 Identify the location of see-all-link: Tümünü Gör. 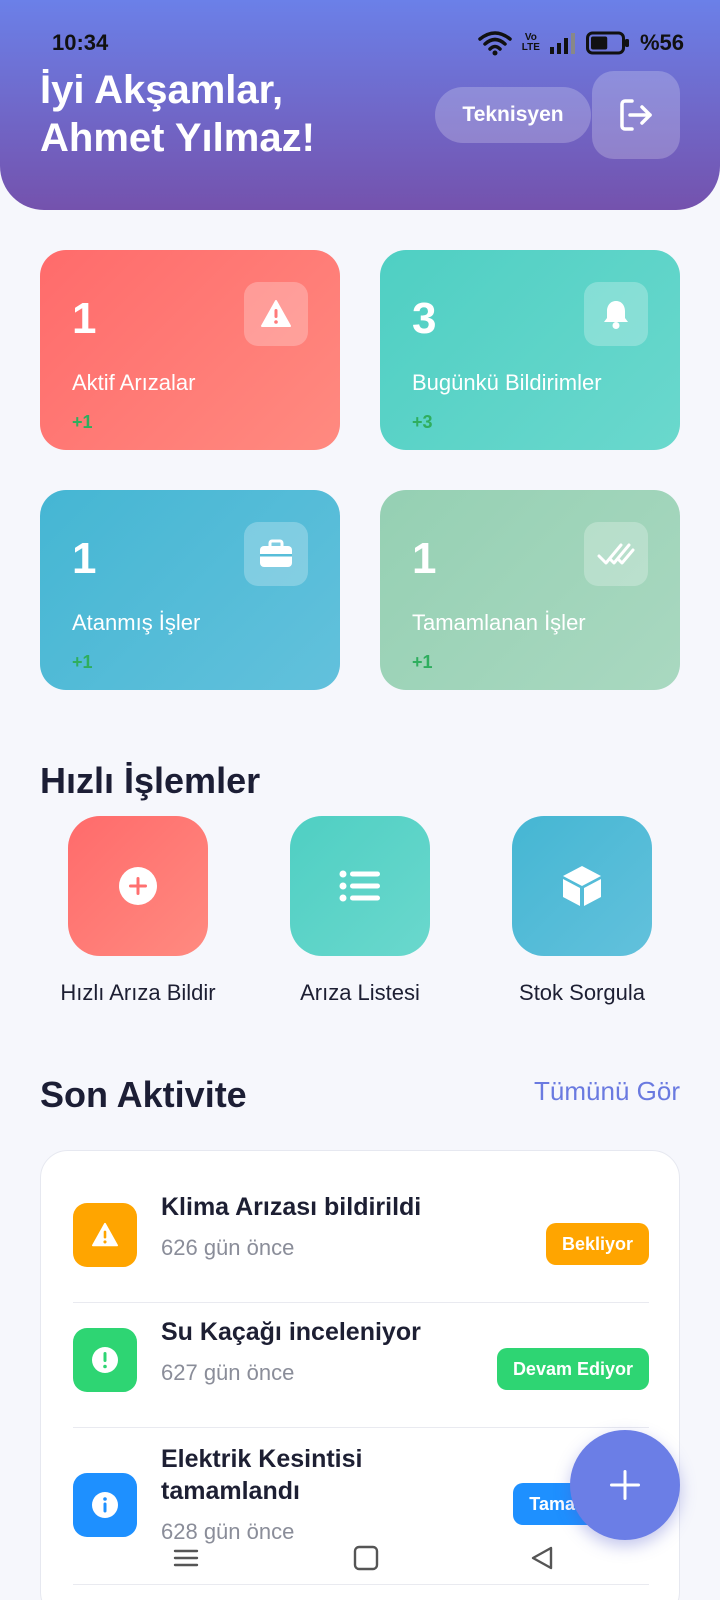
(607, 1091).